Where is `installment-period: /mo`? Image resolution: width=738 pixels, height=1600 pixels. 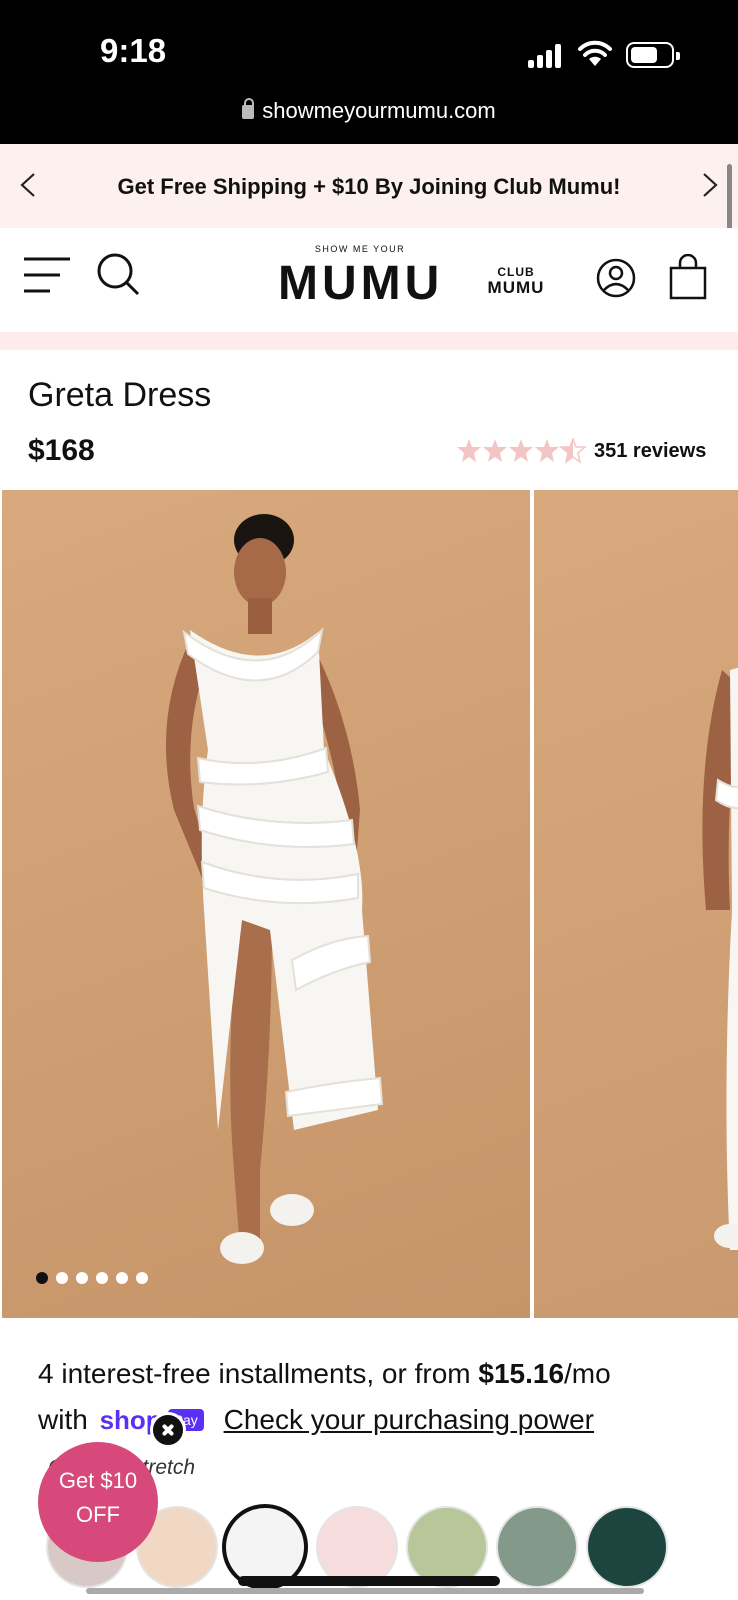
installment-period: /mo is located at coordinates (587, 1373).